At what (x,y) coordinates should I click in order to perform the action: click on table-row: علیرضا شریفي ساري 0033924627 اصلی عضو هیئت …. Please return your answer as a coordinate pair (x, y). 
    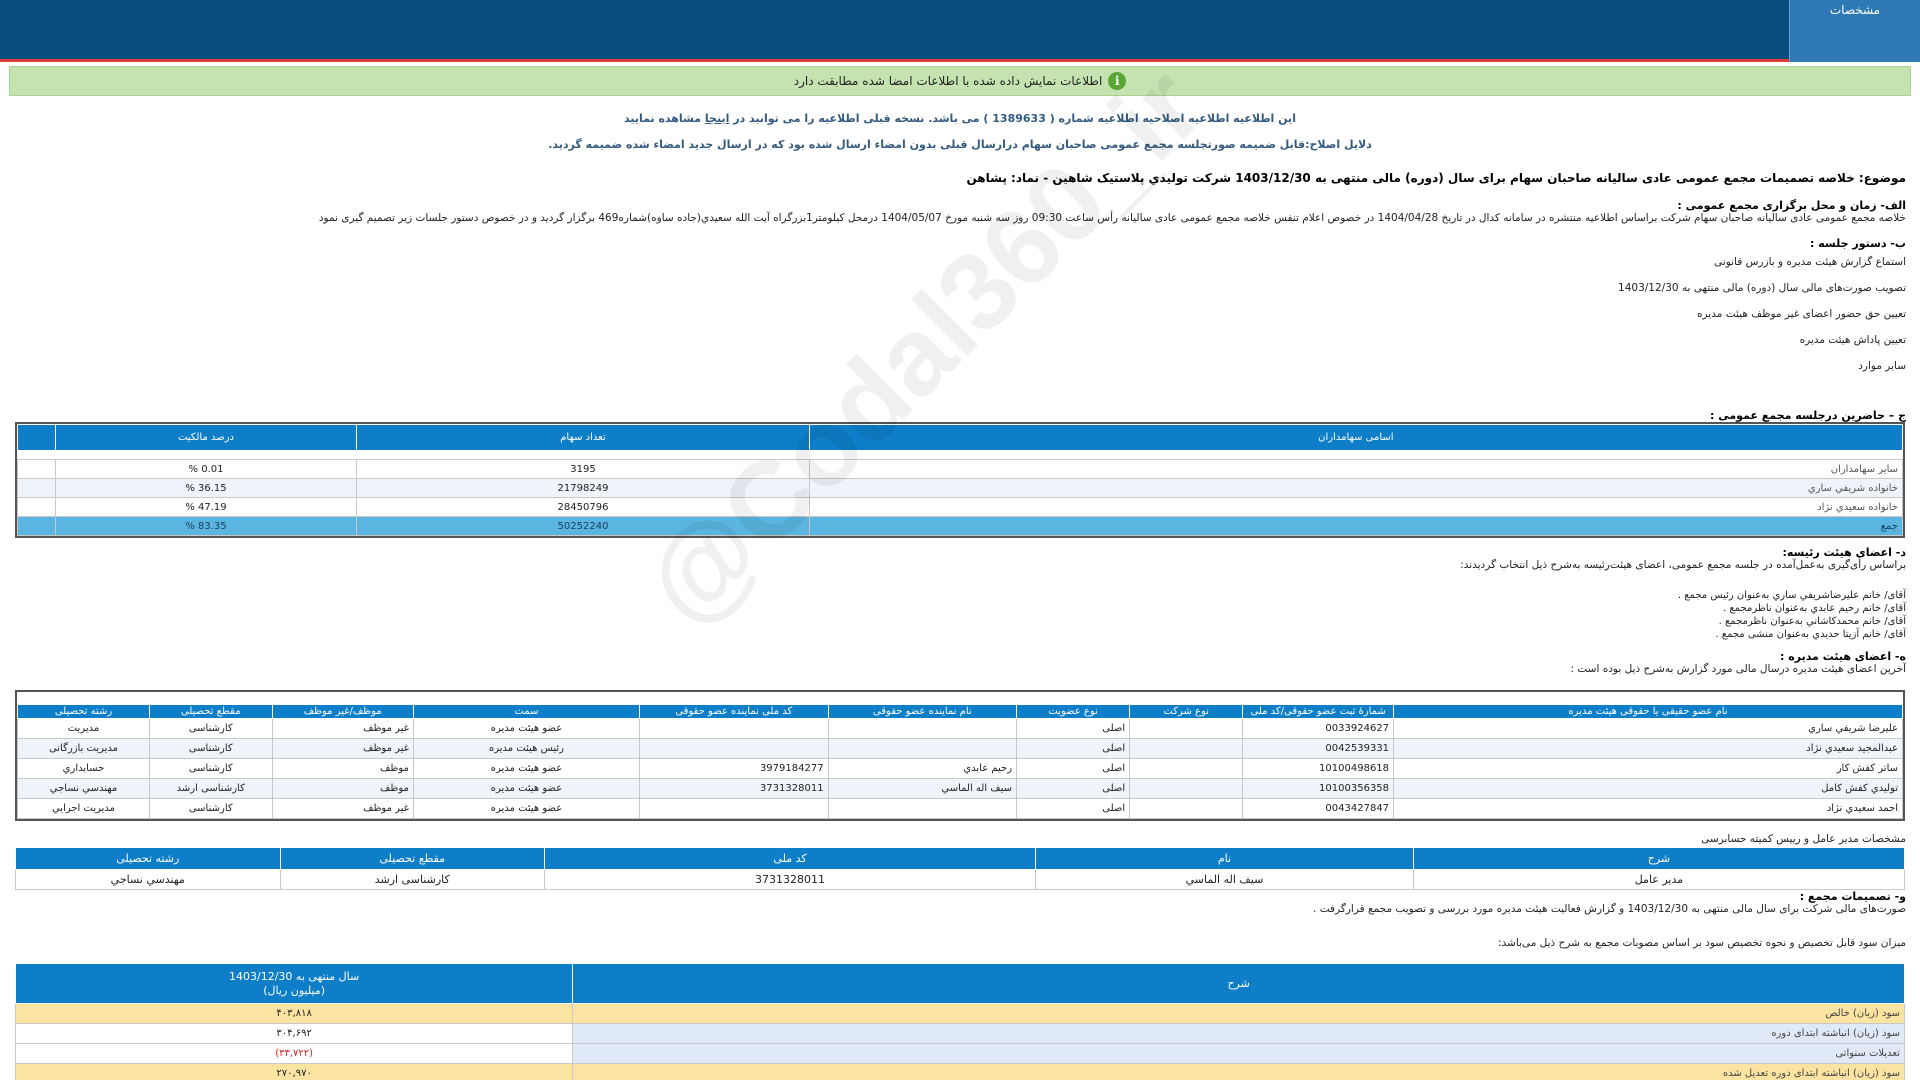
    Looking at the image, I should click on (960, 728).